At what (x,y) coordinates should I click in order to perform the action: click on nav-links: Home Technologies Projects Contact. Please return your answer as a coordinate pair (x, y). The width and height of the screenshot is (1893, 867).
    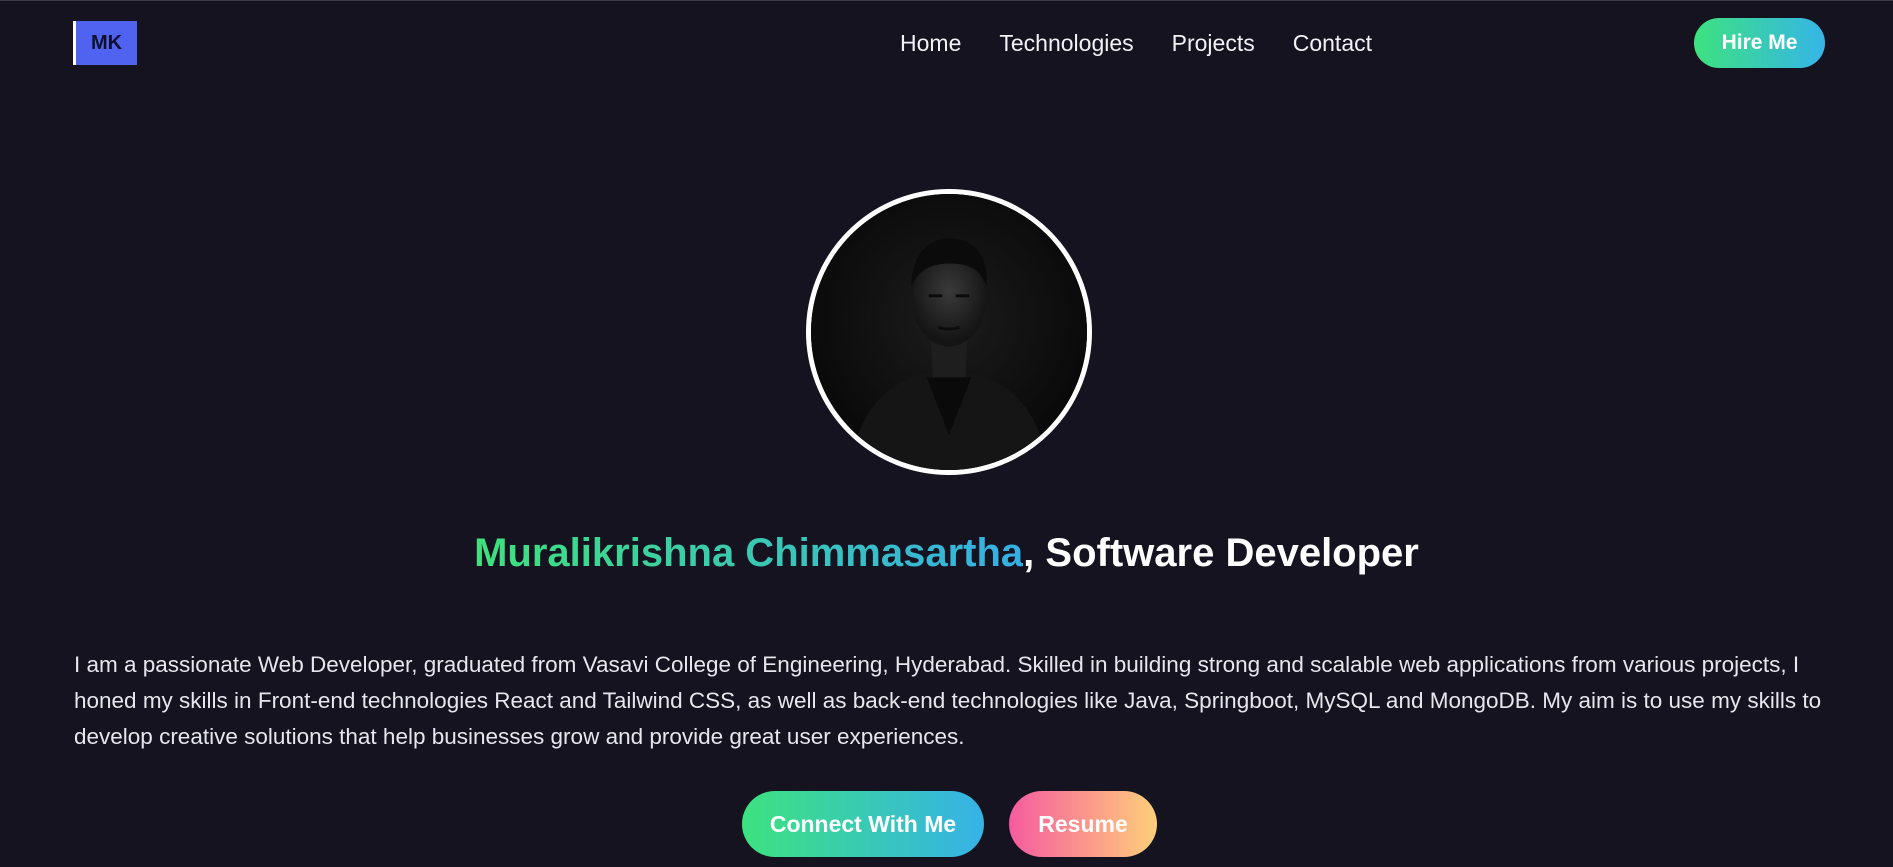
    Looking at the image, I should click on (1136, 43).